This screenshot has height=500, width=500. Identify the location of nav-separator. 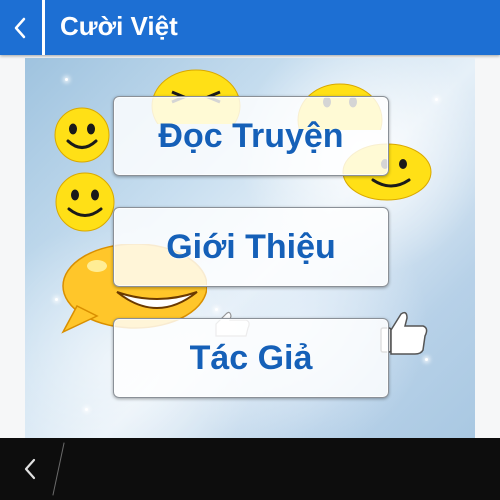
(58, 469).